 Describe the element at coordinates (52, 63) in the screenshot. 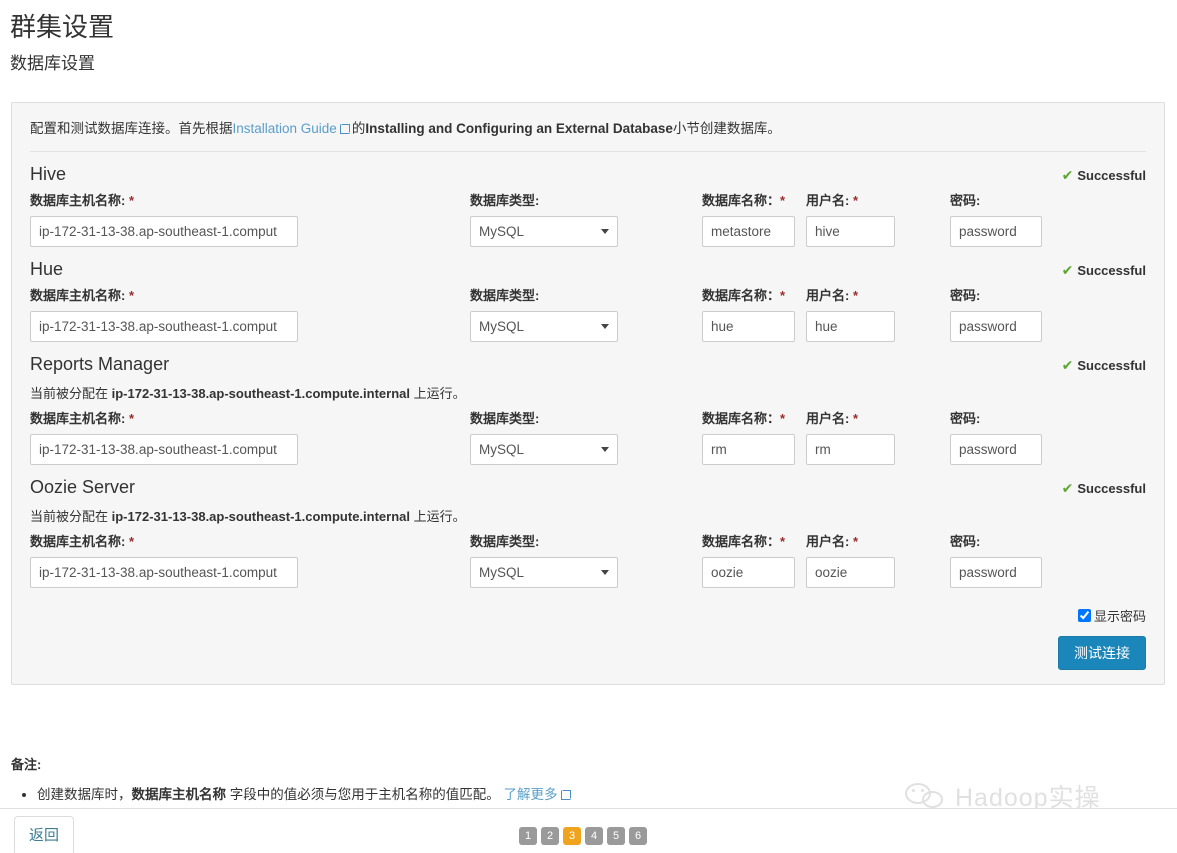

I see `page-subtitle: 数据库设置` at that location.